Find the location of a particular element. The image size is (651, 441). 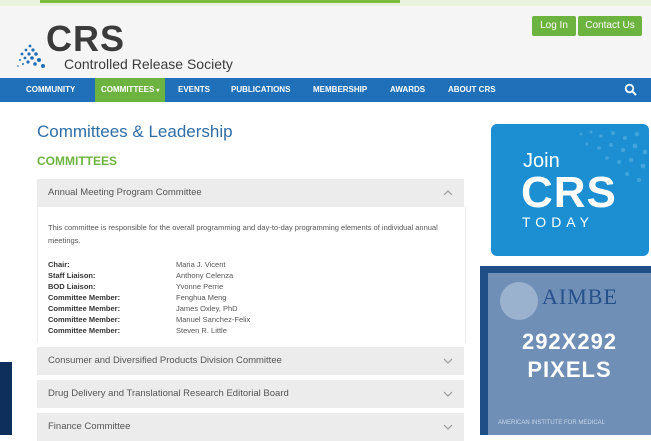

nav-item-events: EVENTS is located at coordinates (194, 90).